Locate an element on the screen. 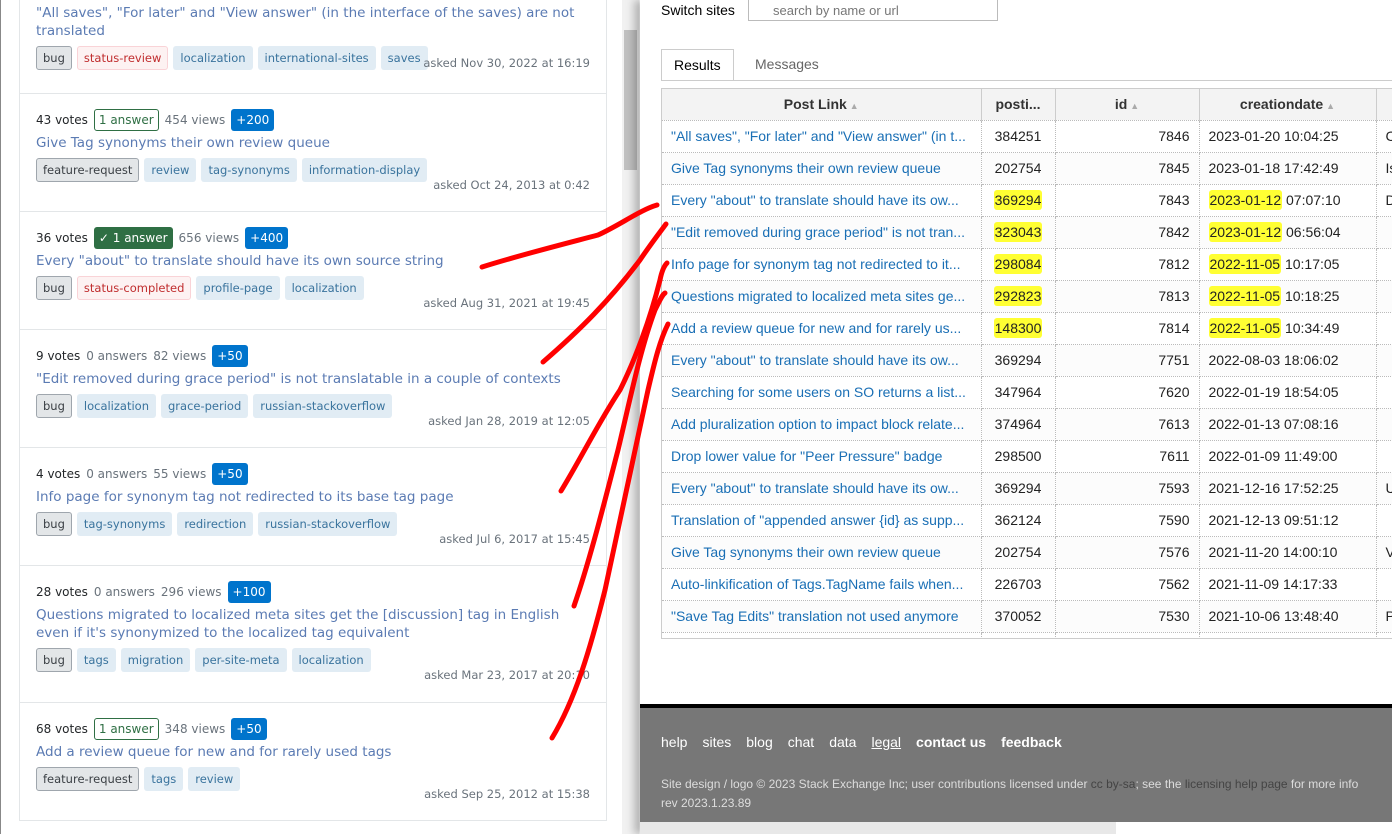 The image size is (1392, 834). post-id-cell: 362124 is located at coordinates (1018, 520).